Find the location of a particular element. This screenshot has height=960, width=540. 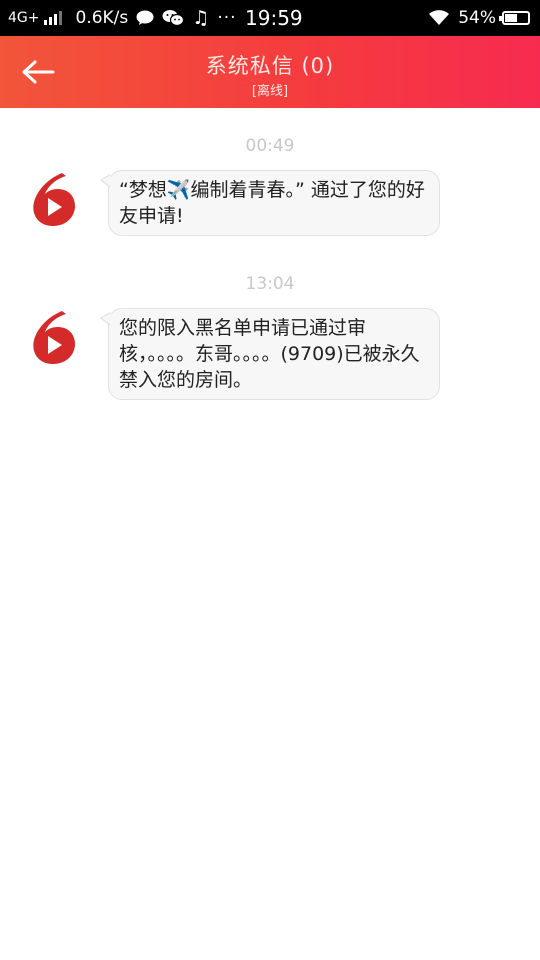

music-icon: ♫ is located at coordinates (201, 18).